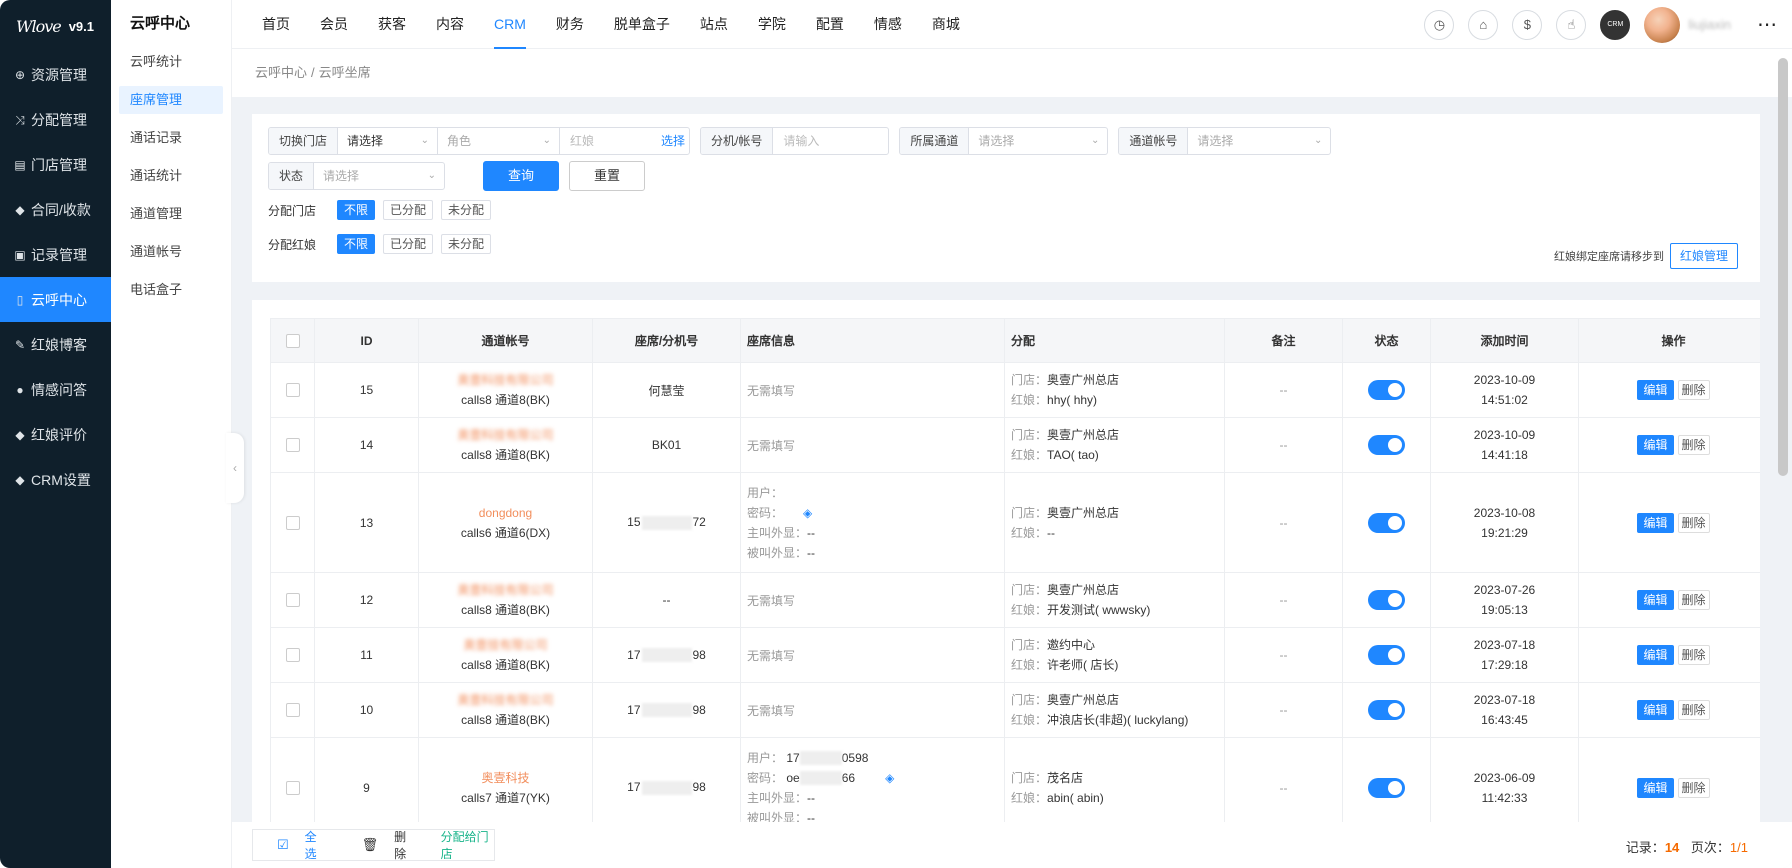  I want to click on crm-badge-icon: CRM, so click(1615, 24).